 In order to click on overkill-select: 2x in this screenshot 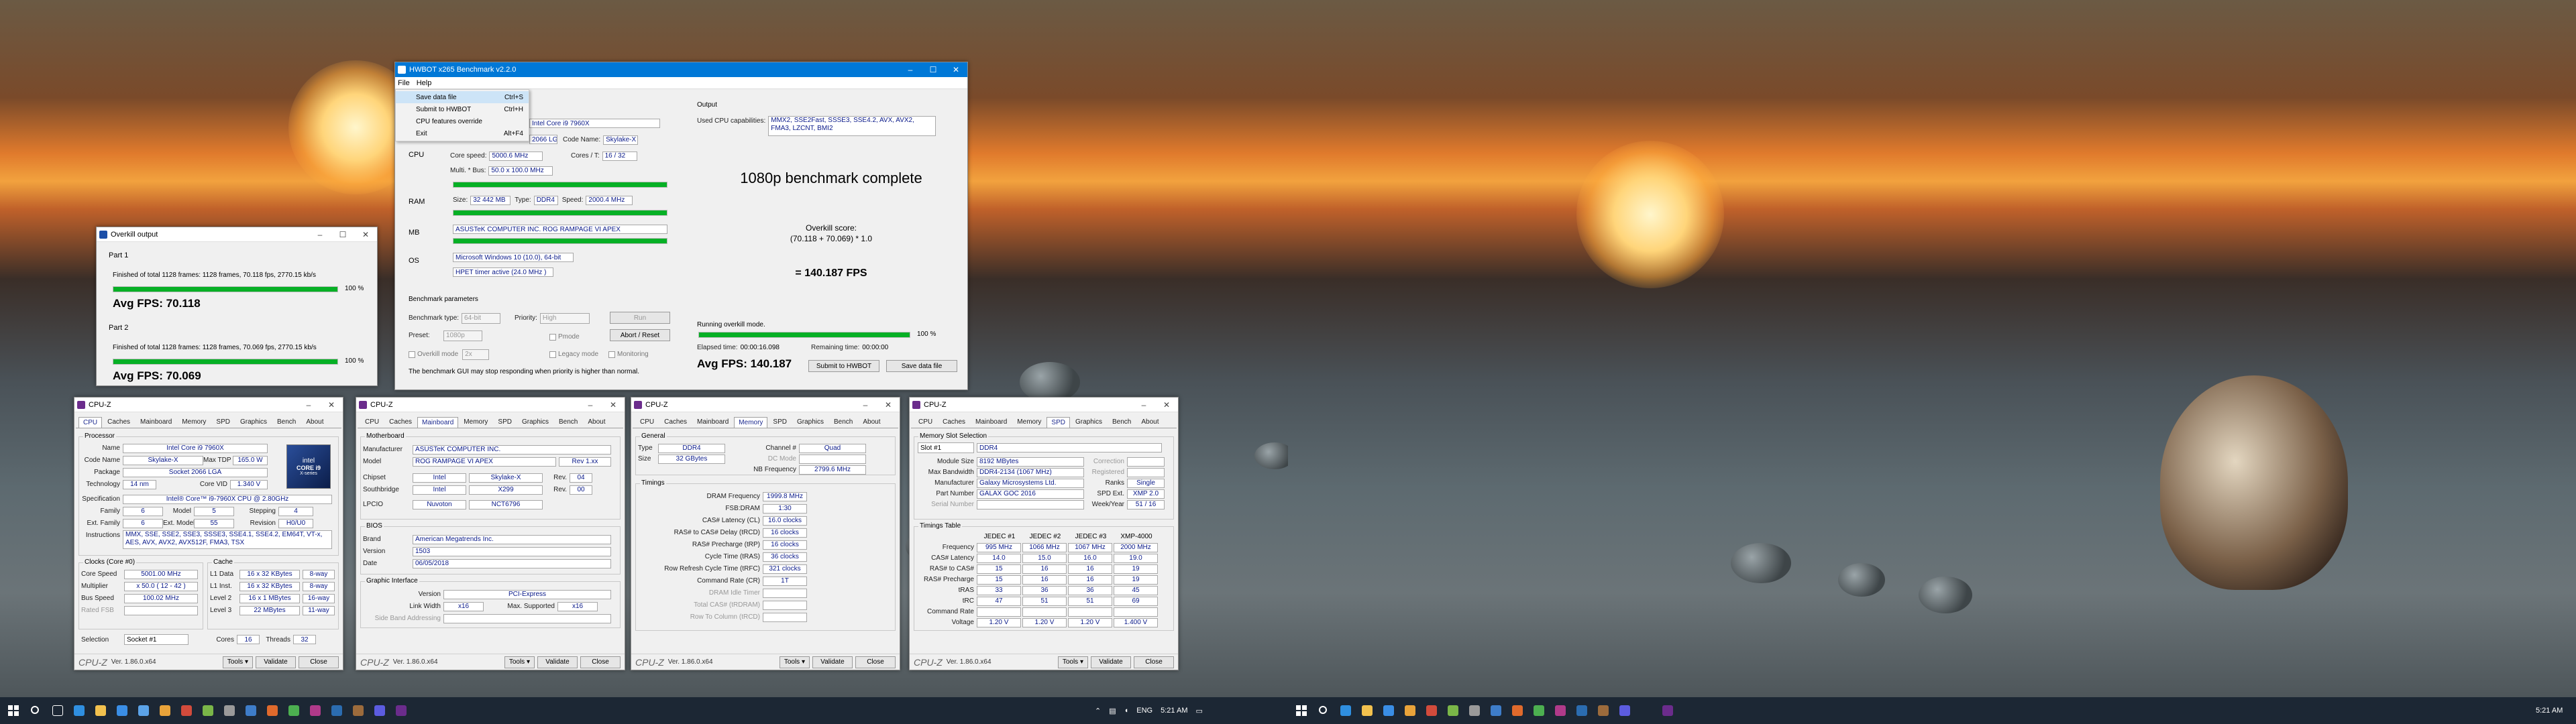, I will do `click(476, 354)`.